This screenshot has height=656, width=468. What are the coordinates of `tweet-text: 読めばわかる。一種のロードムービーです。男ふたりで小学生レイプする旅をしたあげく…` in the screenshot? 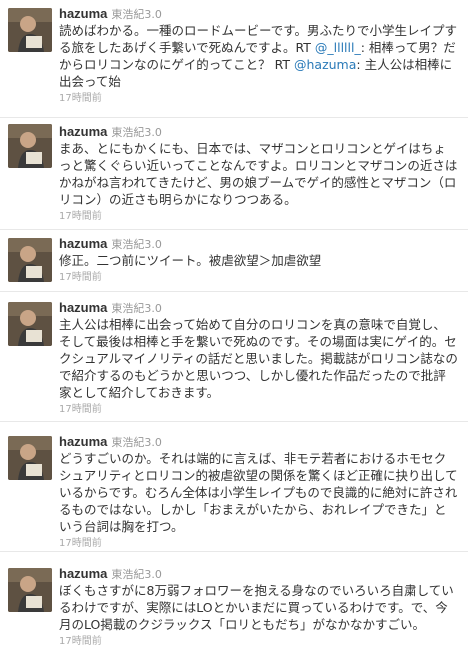 It's located at (258, 56).